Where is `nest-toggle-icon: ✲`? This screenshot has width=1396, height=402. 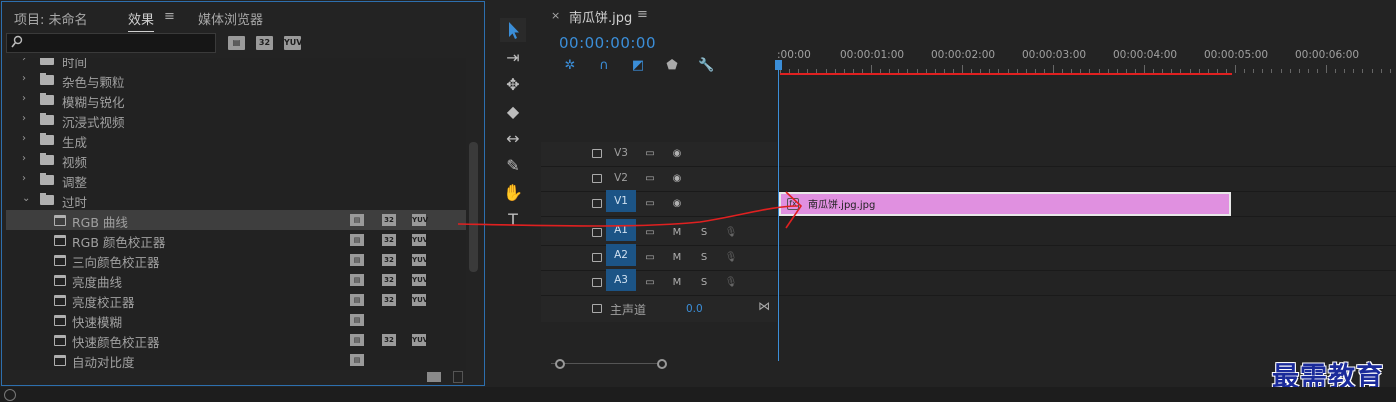 nest-toggle-icon: ✲ is located at coordinates (570, 65).